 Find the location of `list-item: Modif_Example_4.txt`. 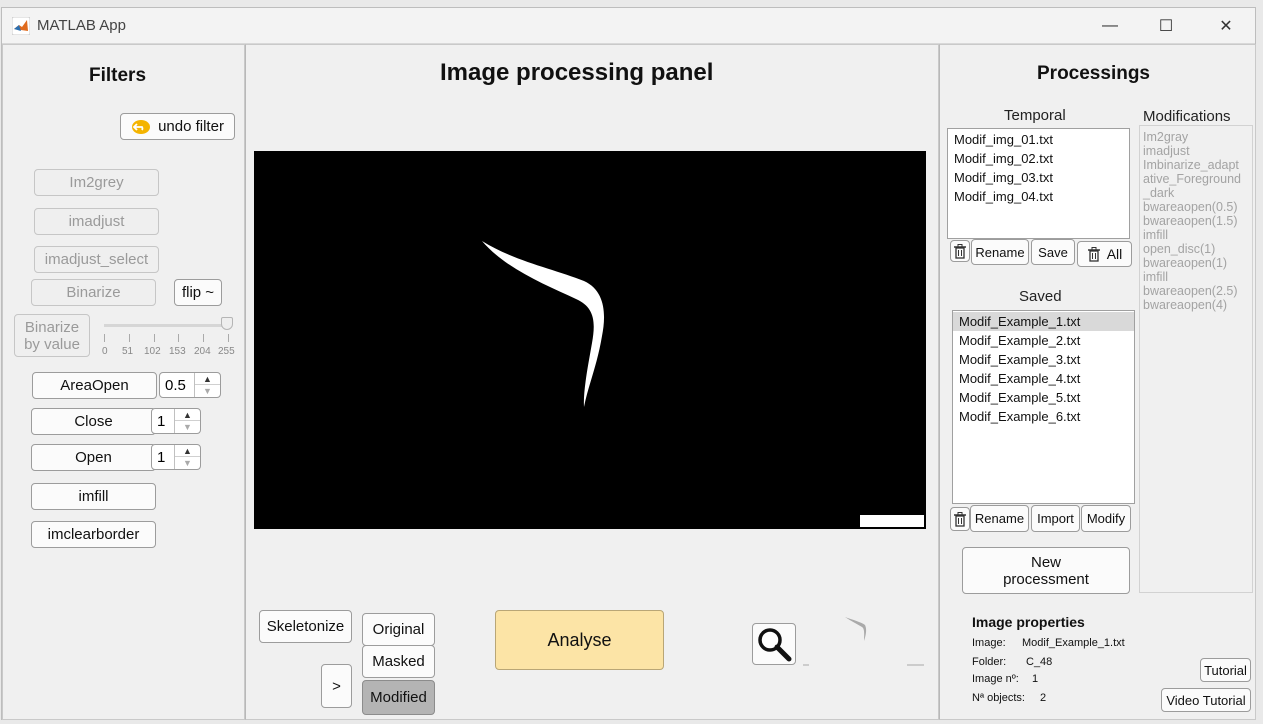

list-item: Modif_Example_4.txt is located at coordinates (1043, 378).